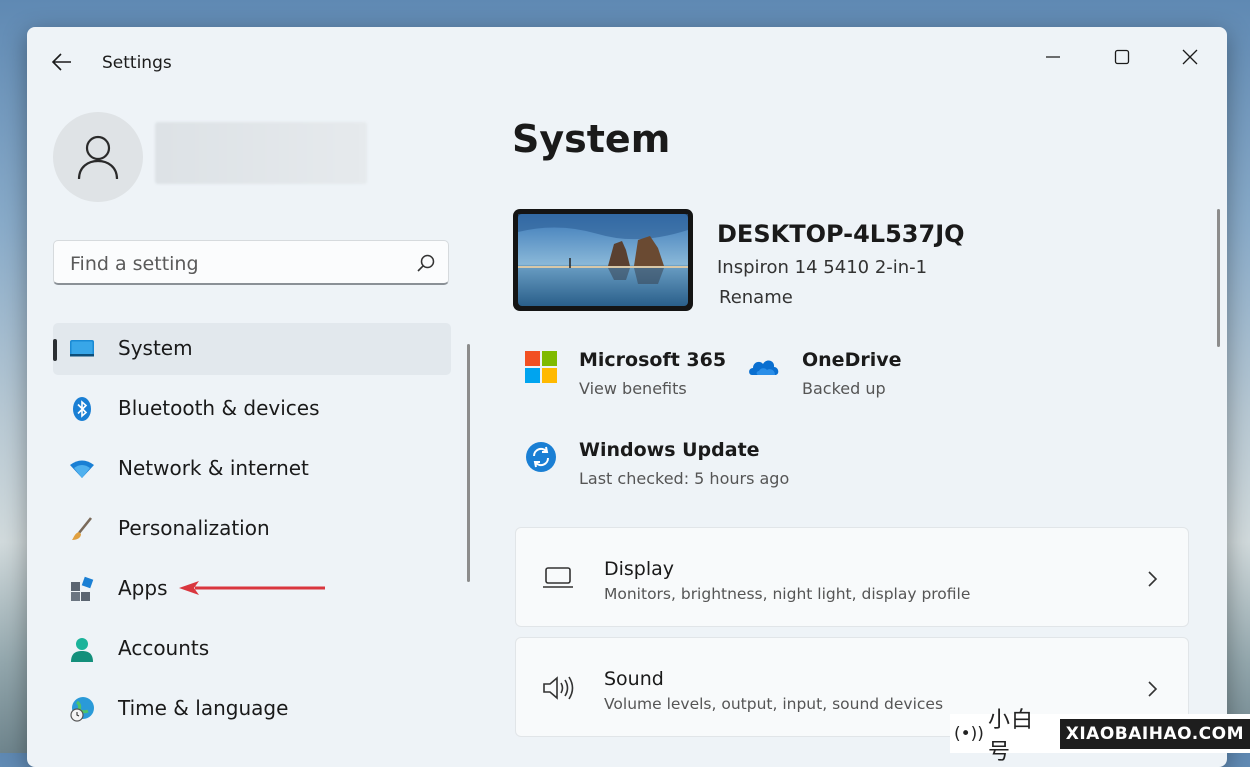 This screenshot has height=767, width=1250. I want to click on monitor-icon, so click(82, 348).